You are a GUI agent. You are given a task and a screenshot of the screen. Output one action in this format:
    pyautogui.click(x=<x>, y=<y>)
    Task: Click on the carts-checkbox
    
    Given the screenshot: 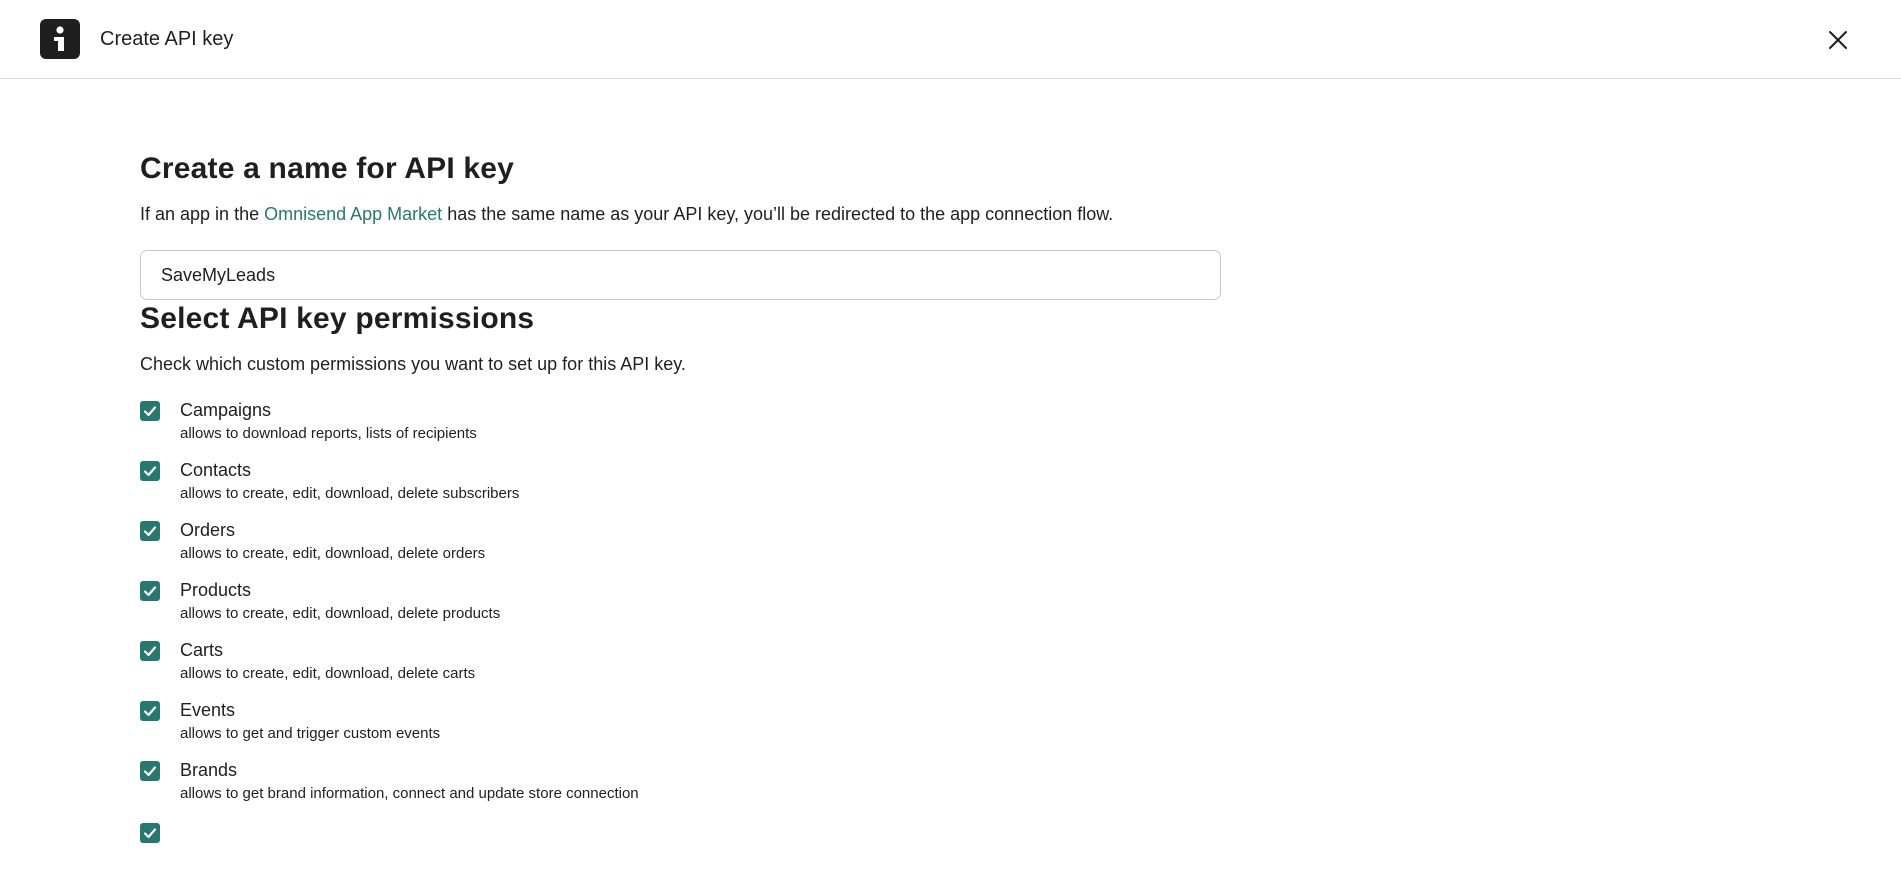 What is the action you would take?
    pyautogui.click(x=150, y=651)
    